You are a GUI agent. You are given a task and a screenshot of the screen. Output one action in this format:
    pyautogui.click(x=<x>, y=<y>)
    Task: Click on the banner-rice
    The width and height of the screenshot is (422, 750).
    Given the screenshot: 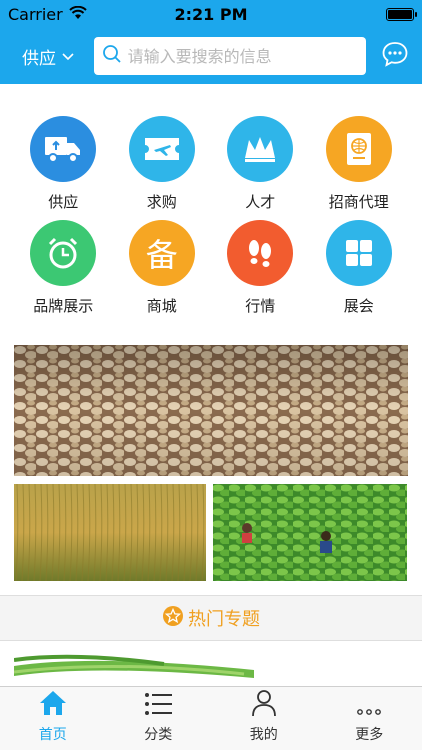 What is the action you would take?
    pyautogui.click(x=110, y=532)
    